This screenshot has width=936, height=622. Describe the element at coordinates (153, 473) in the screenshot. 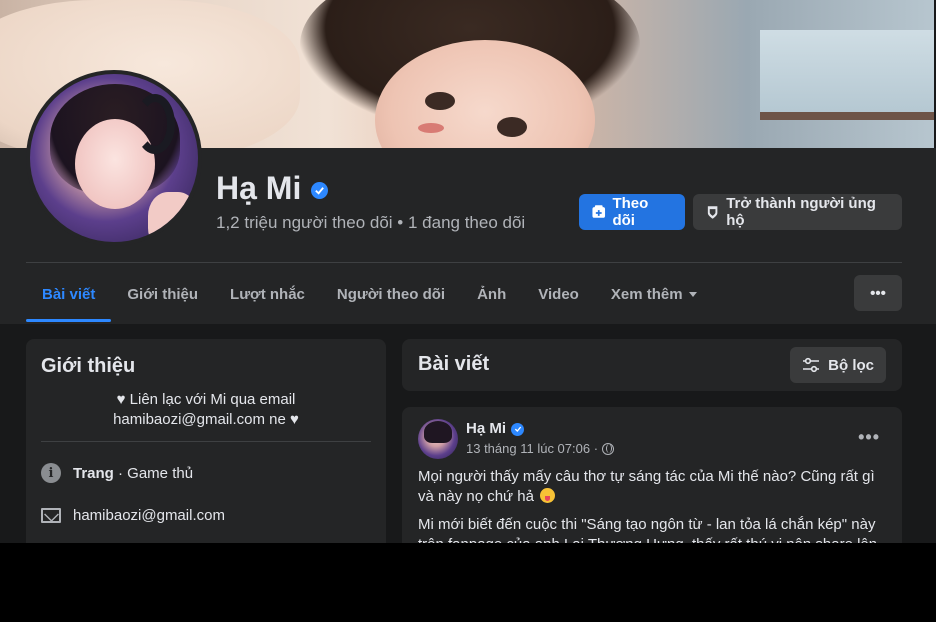

I see `page-category: · Game thủ` at that location.